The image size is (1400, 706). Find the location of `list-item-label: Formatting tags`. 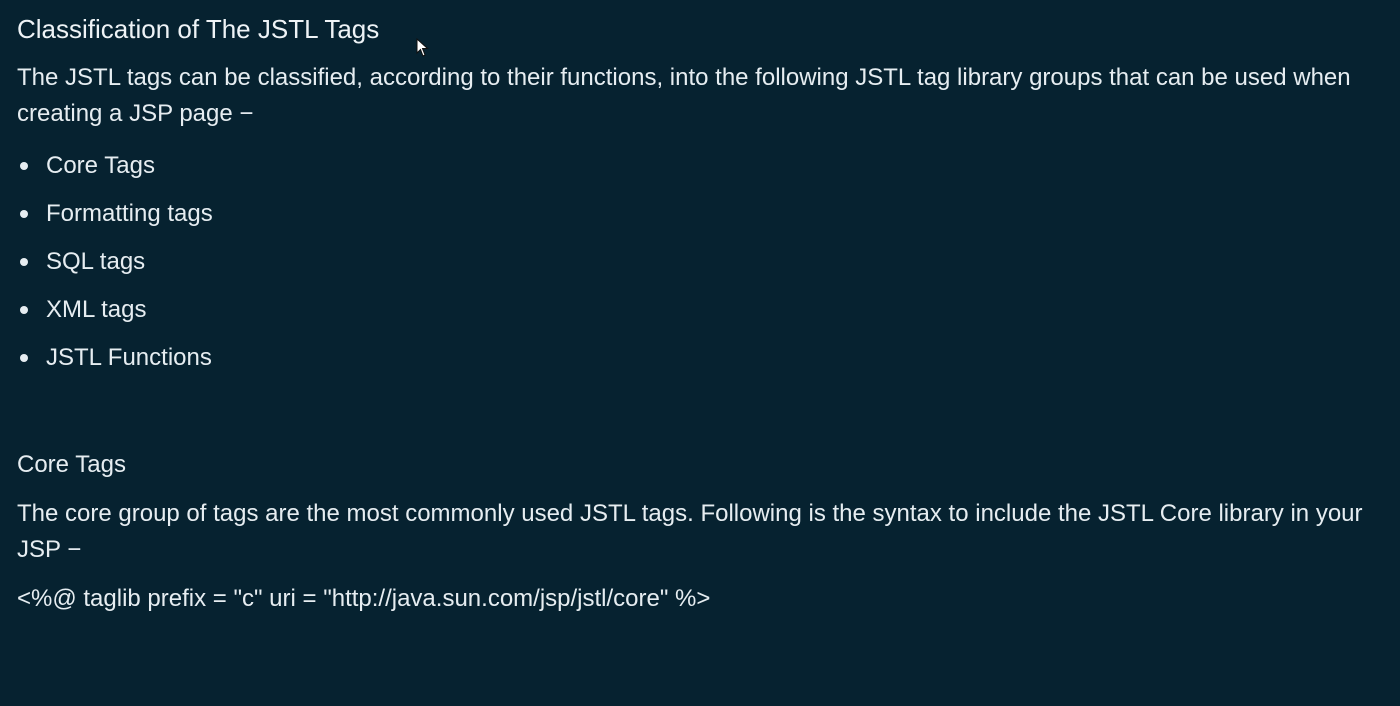

list-item-label: Formatting tags is located at coordinates (129, 213).